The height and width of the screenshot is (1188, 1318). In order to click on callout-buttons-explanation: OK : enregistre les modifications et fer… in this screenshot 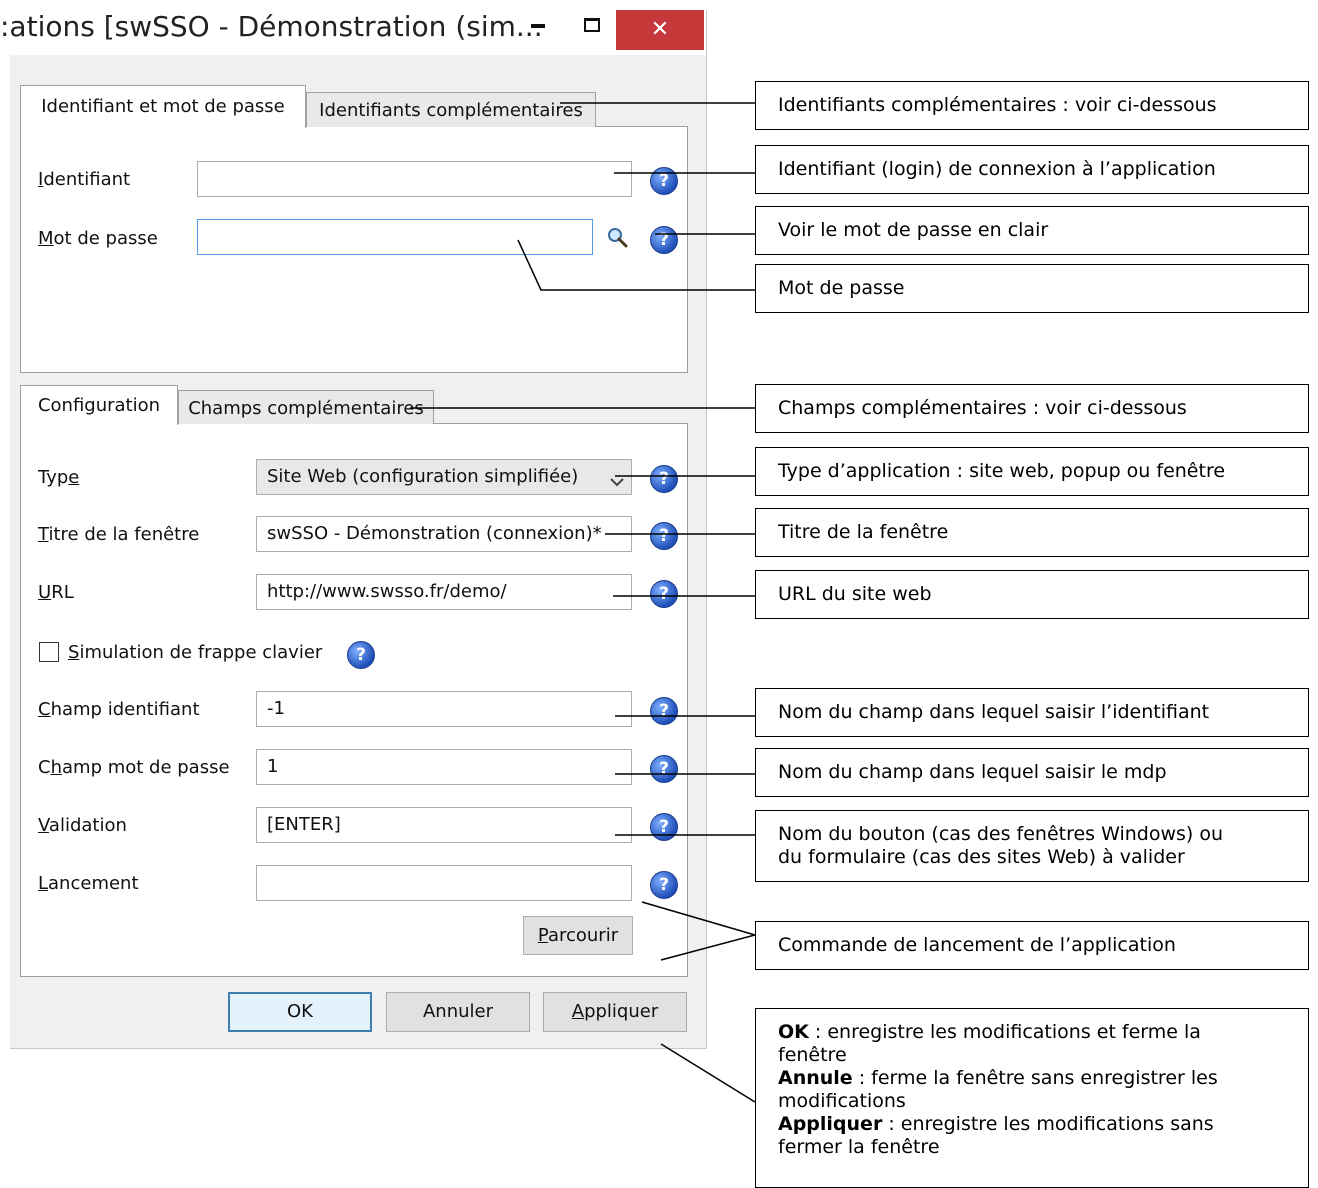, I will do `click(1032, 1098)`.